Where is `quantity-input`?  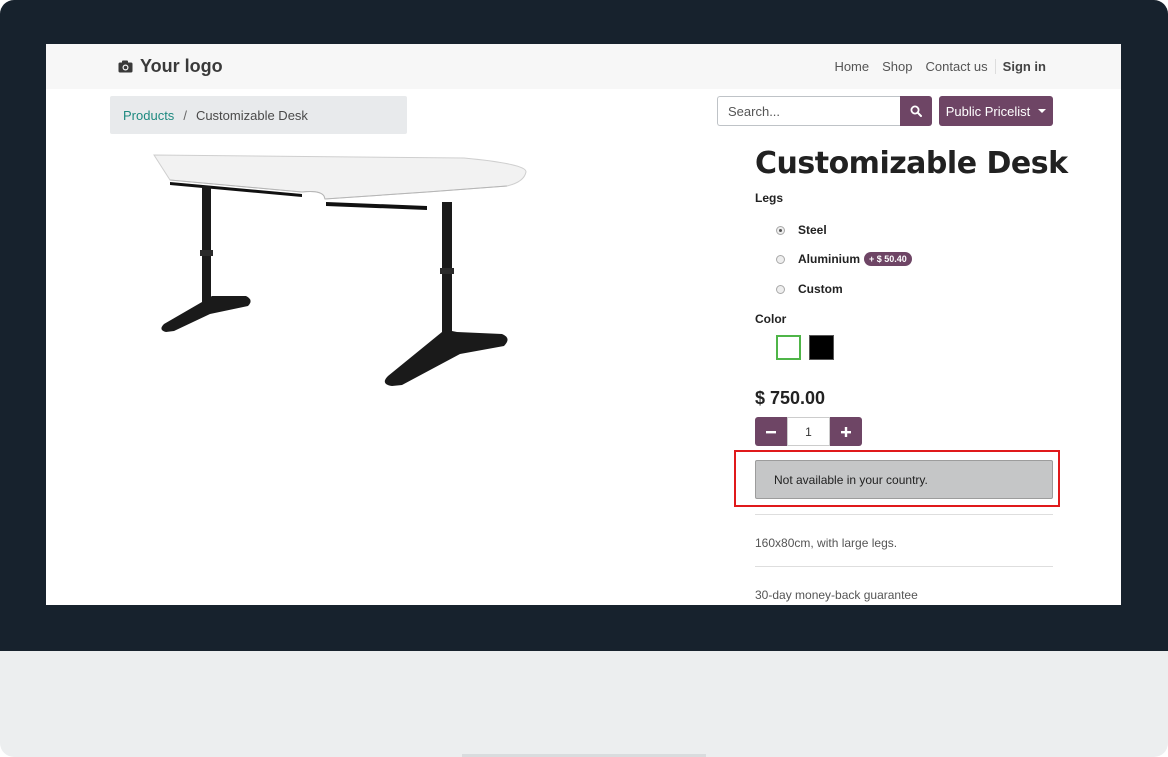 quantity-input is located at coordinates (808, 431).